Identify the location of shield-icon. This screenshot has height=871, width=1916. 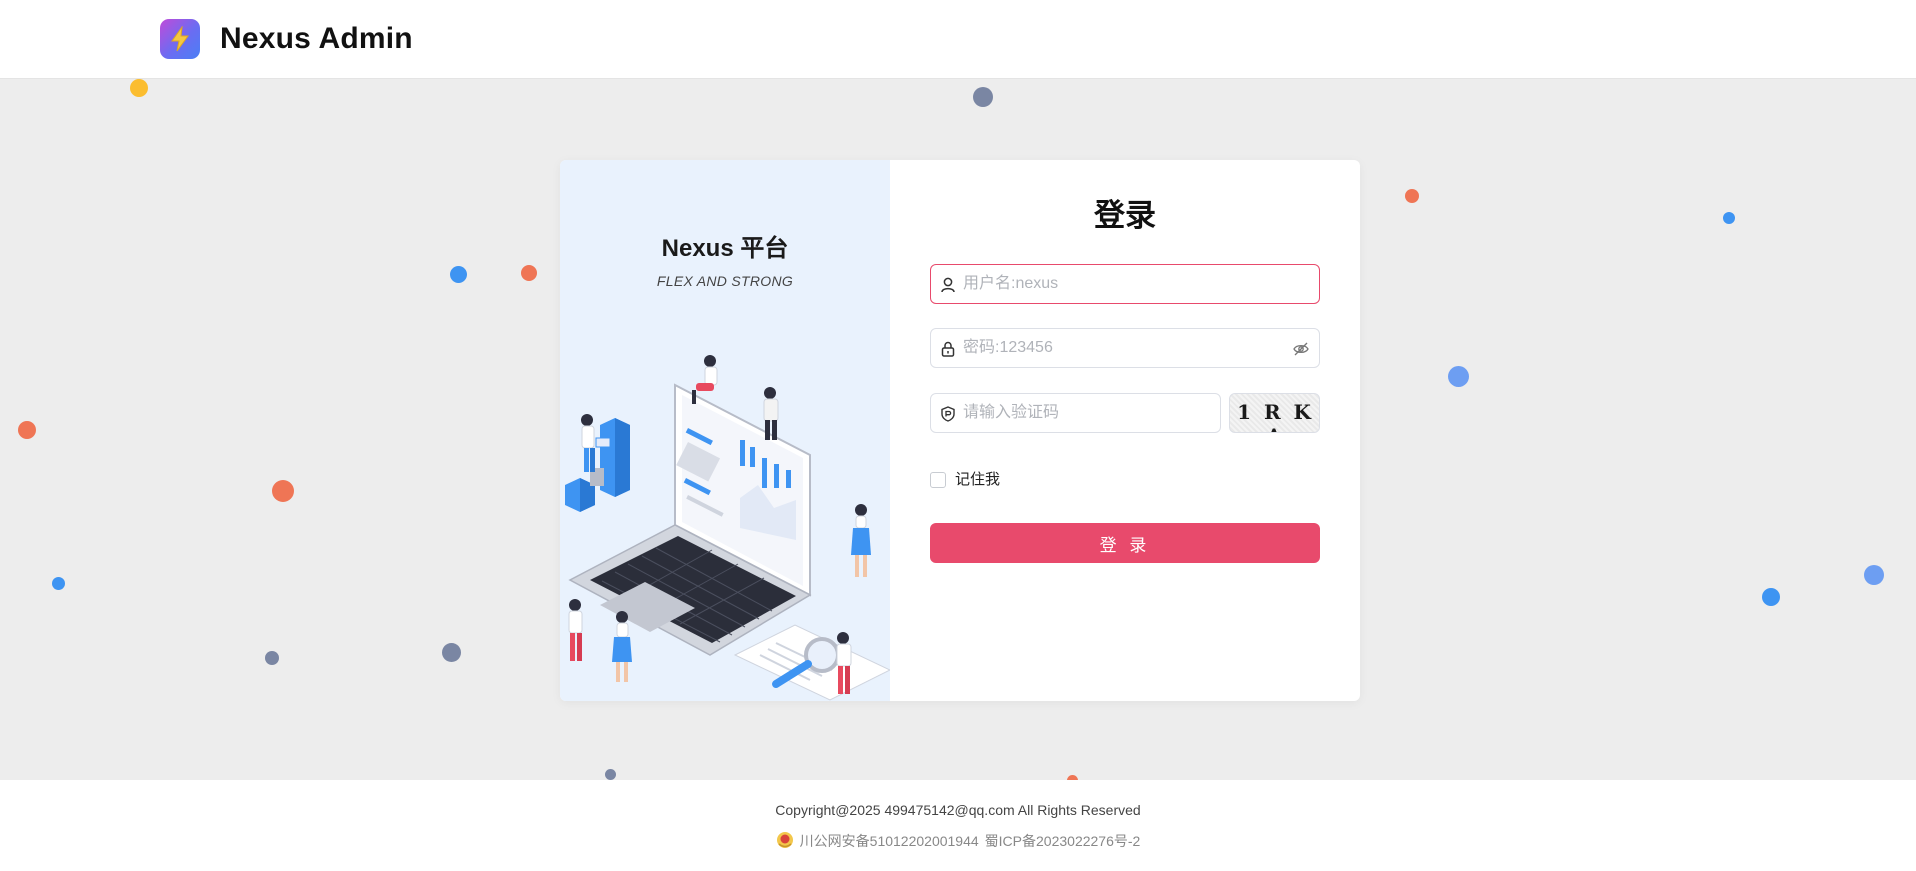
(948, 414).